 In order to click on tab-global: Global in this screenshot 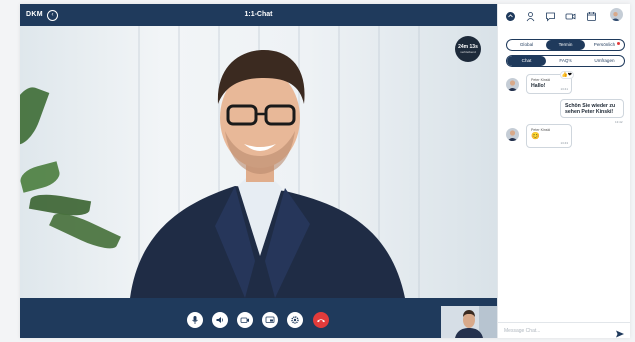, I will do `click(526, 45)`.